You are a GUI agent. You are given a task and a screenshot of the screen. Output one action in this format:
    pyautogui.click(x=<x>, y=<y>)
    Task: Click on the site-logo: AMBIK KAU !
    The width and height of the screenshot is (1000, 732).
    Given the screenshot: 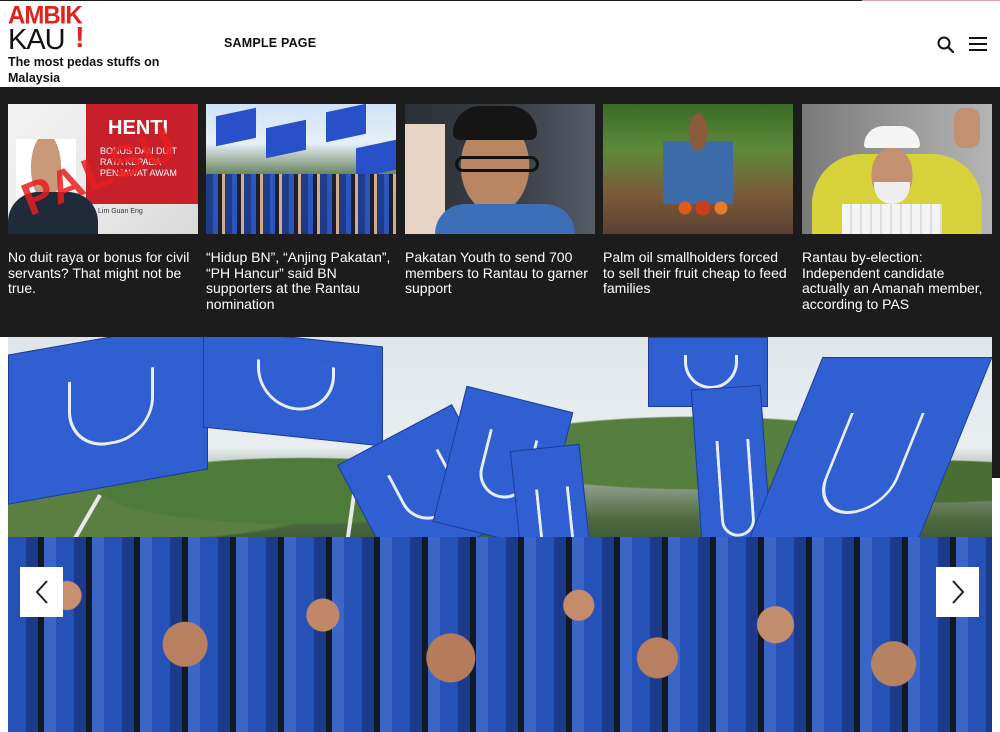 What is the action you would take?
    pyautogui.click(x=49, y=29)
    